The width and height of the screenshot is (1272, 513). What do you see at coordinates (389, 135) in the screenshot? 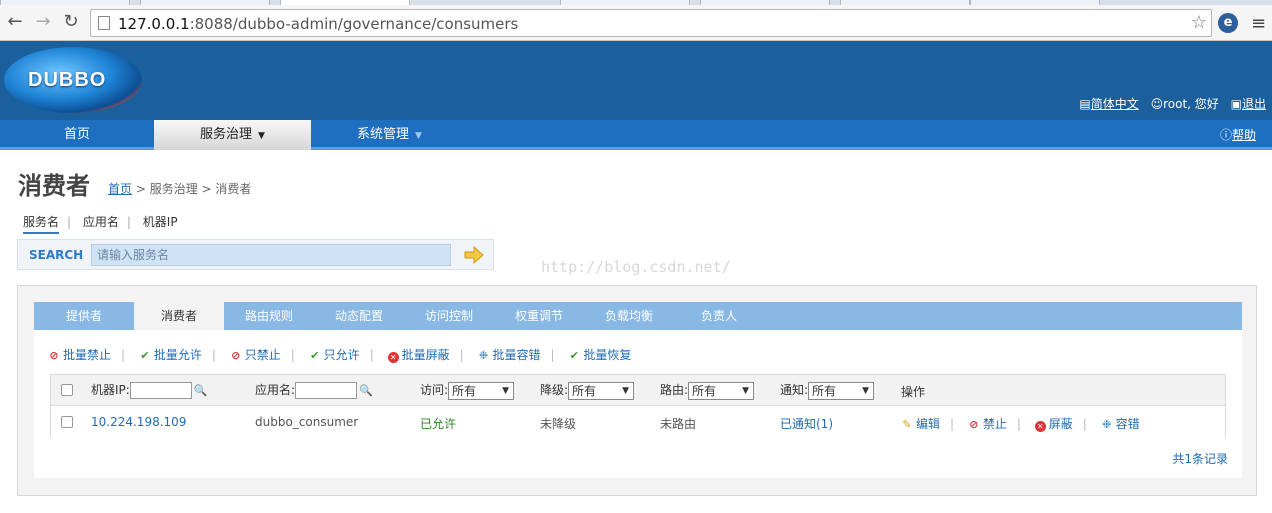
I see `nav-item-system-admin: 系统管理 ▼` at bounding box center [389, 135].